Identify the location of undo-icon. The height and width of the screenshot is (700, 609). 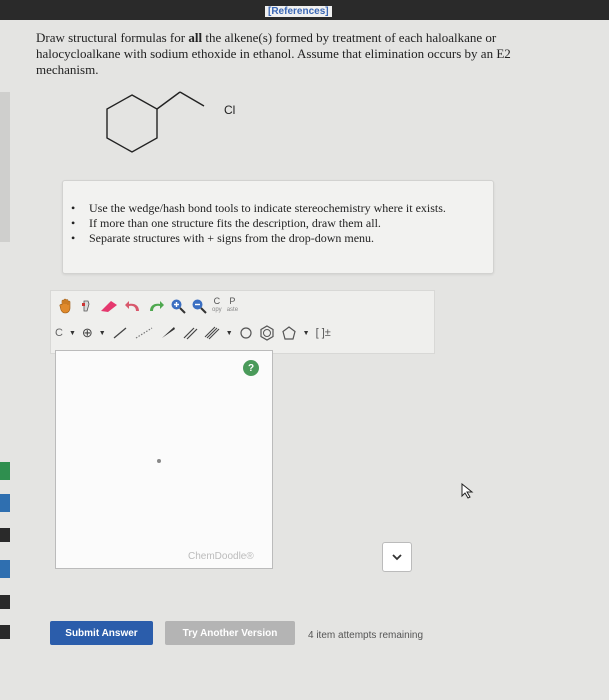
(133, 306).